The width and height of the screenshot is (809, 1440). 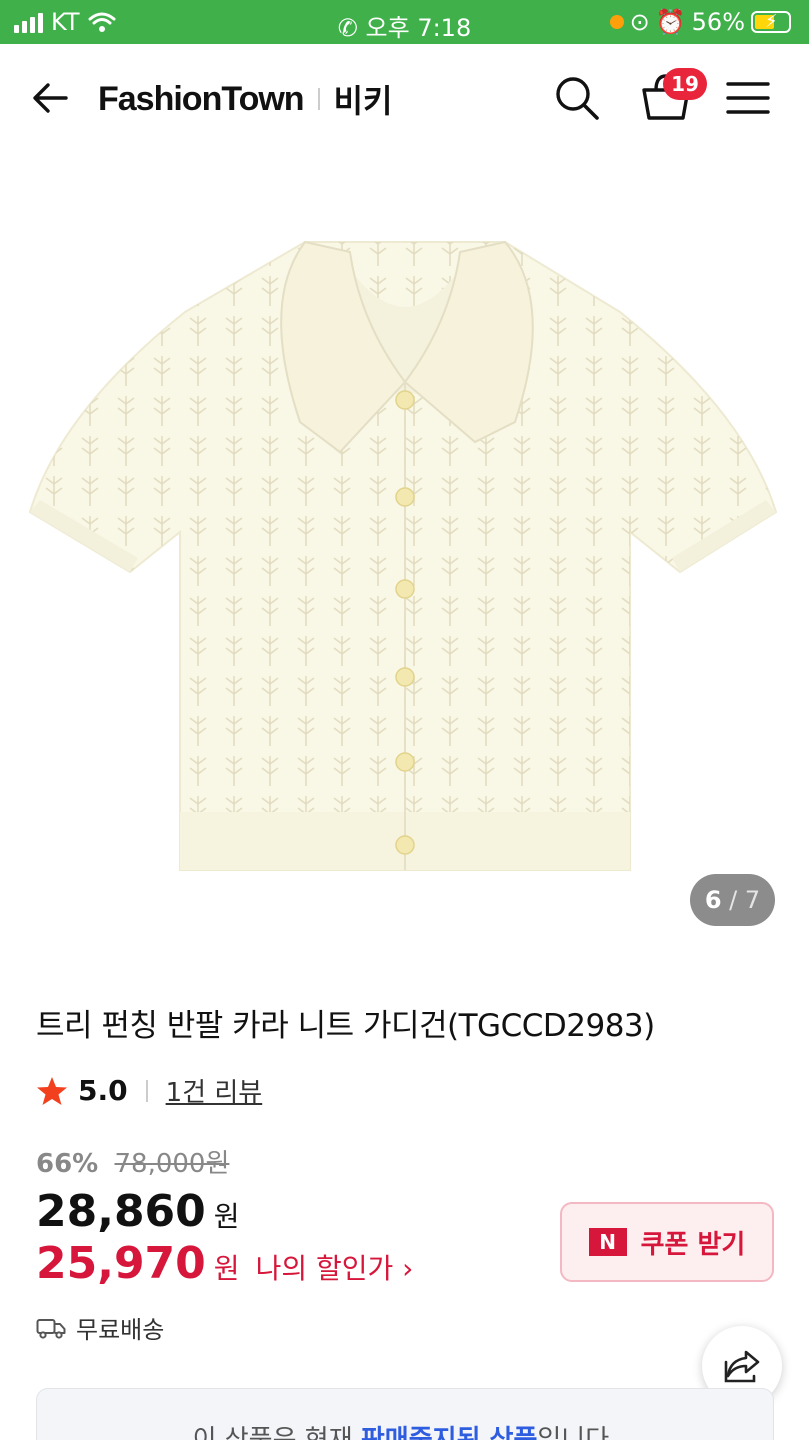 What do you see at coordinates (616, 22) in the screenshot?
I see `privacy-dot-icon` at bounding box center [616, 22].